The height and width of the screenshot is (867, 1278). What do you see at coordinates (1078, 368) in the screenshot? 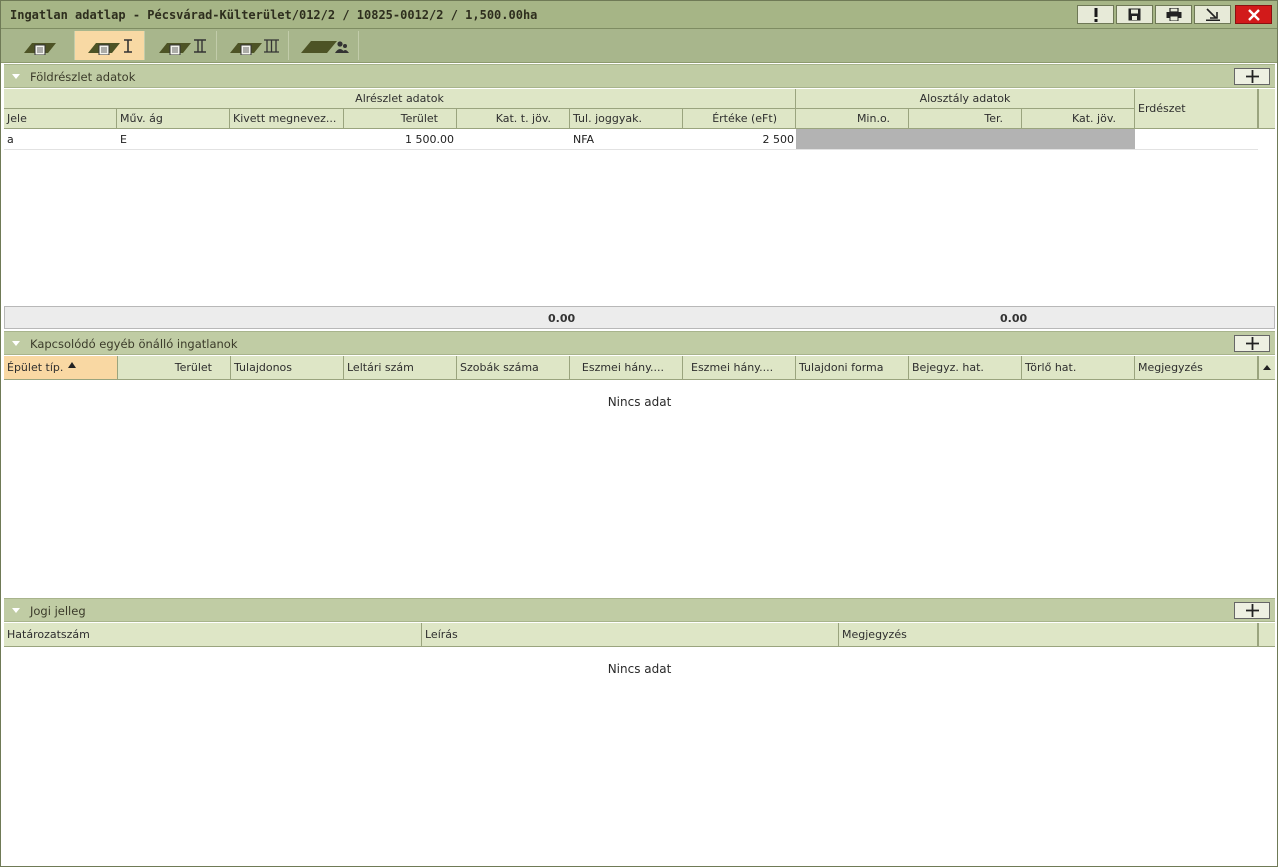
I see `column-header-torlo-hat: Törlő hat.` at bounding box center [1078, 368].